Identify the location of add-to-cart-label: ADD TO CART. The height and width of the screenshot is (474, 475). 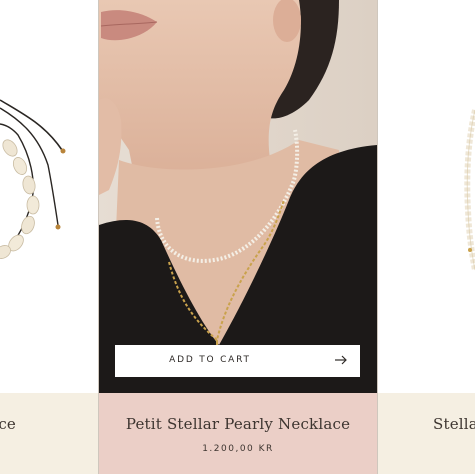
(210, 360).